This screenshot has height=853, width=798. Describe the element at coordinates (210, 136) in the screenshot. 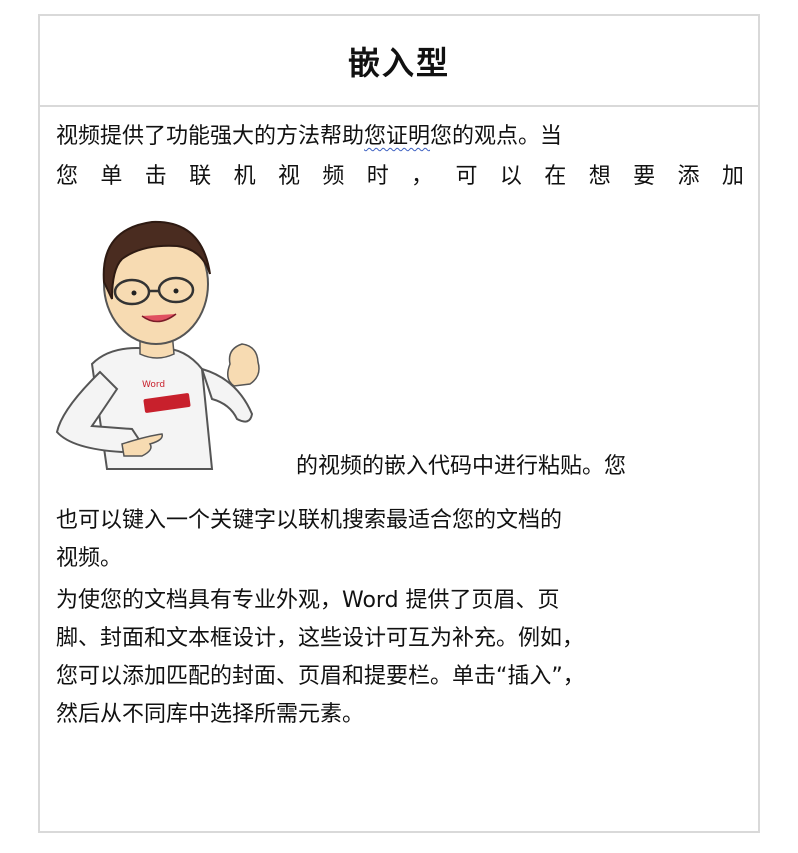

I see `para1-line1-text-a: 视频提供了功能强大的方法帮助` at that location.